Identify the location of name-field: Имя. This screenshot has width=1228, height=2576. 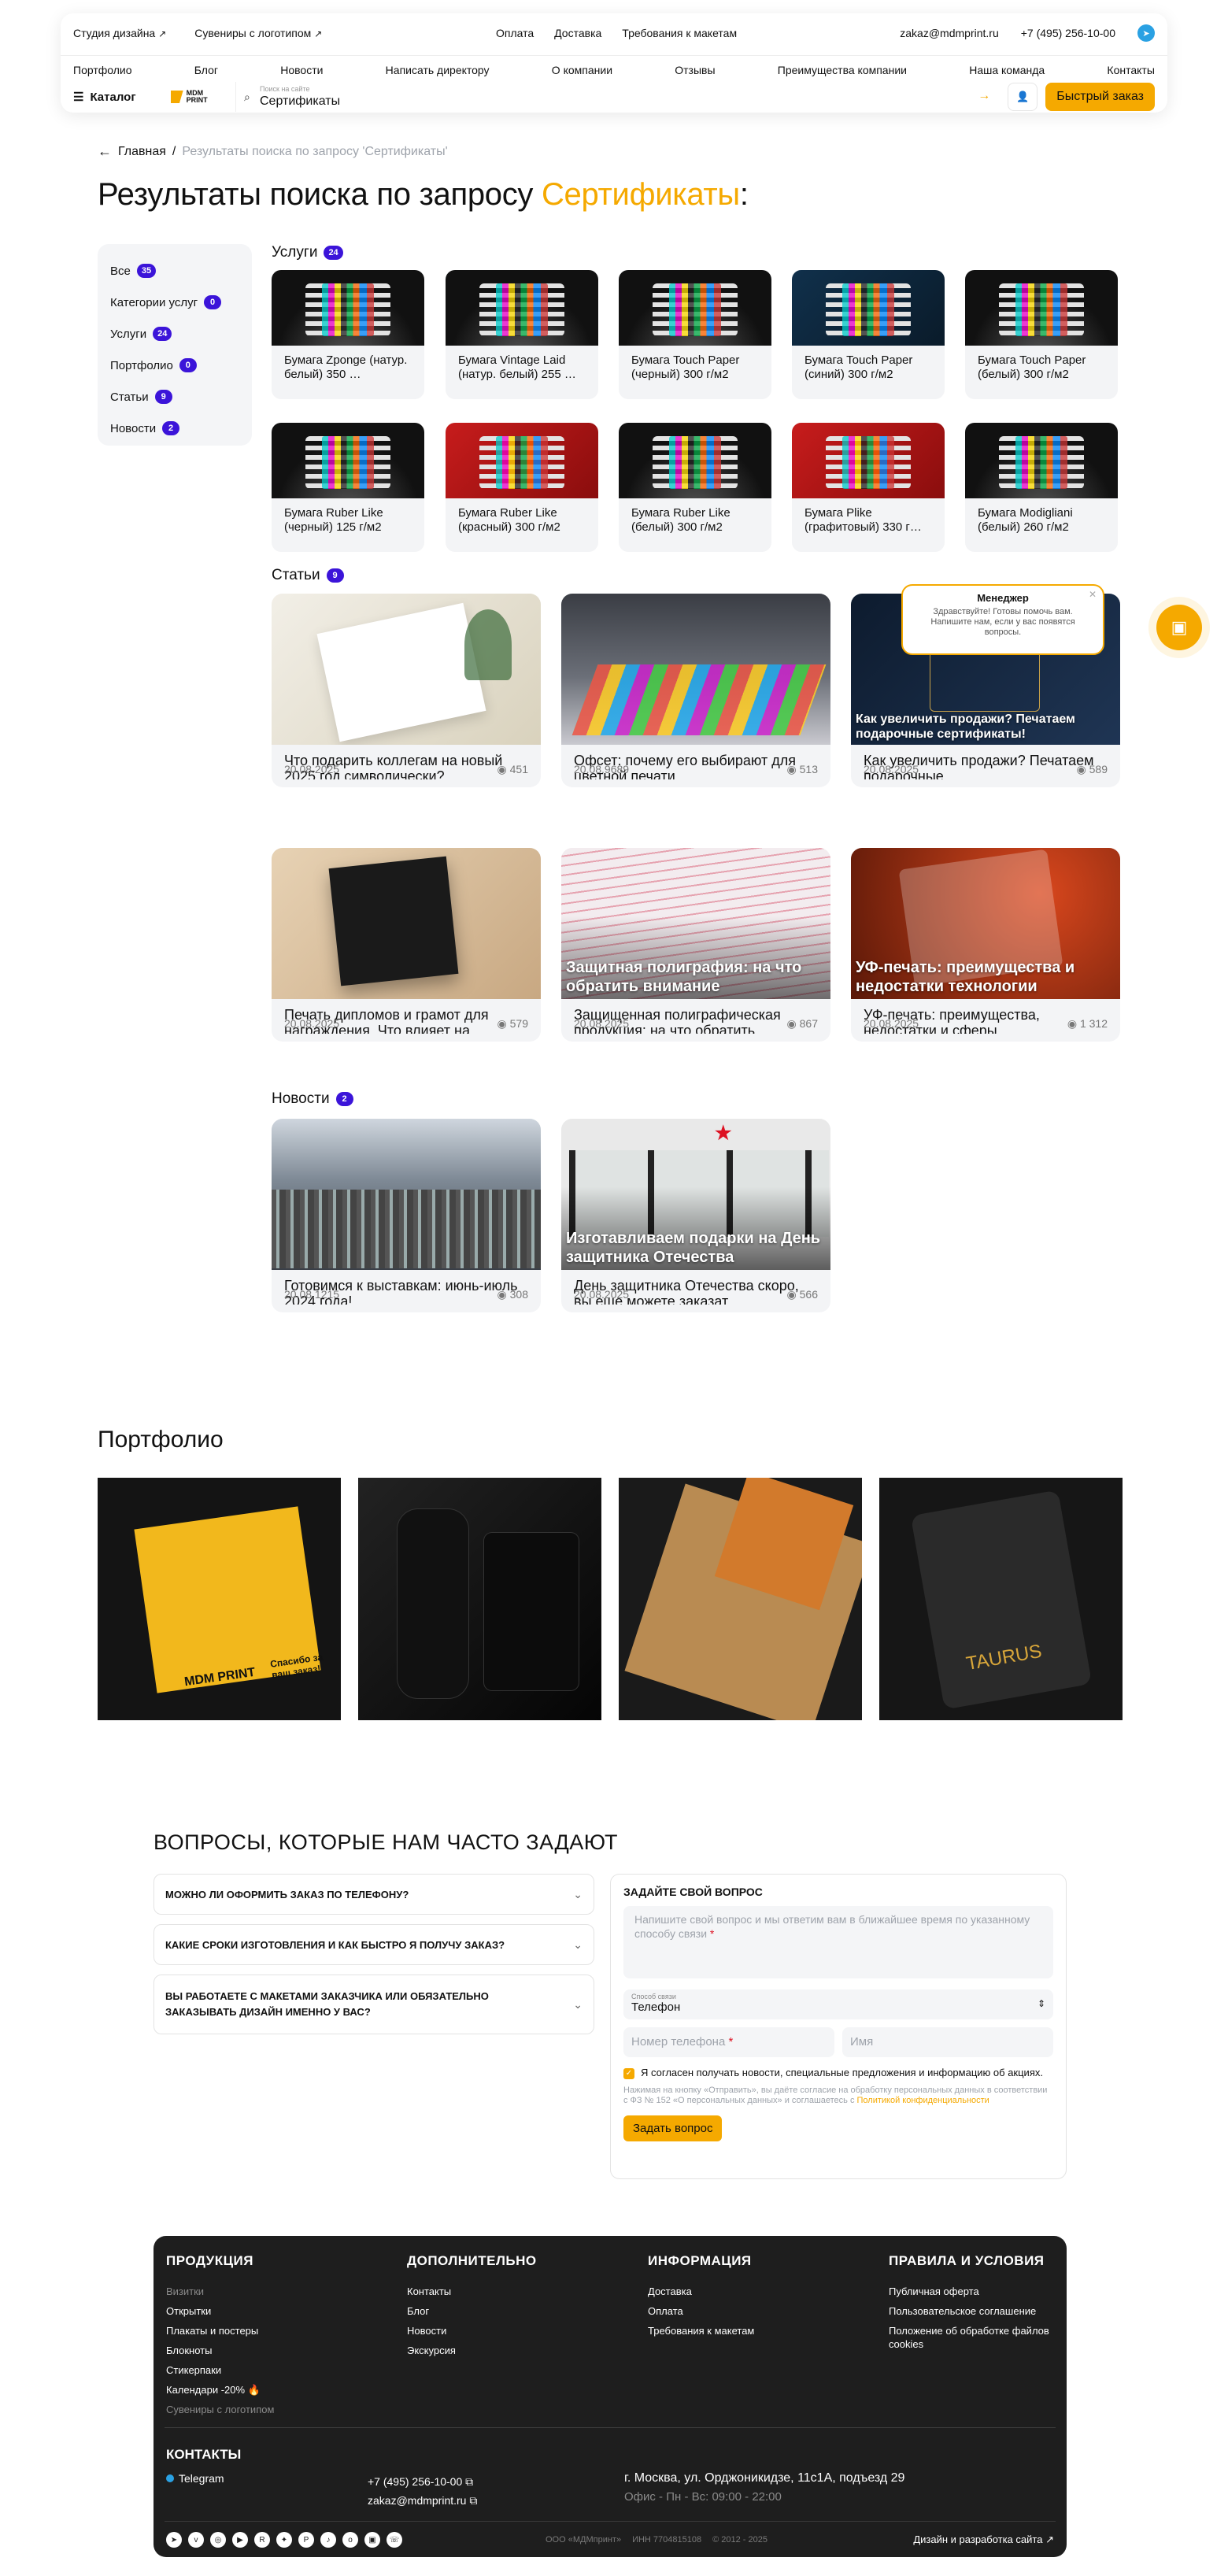
(947, 2042).